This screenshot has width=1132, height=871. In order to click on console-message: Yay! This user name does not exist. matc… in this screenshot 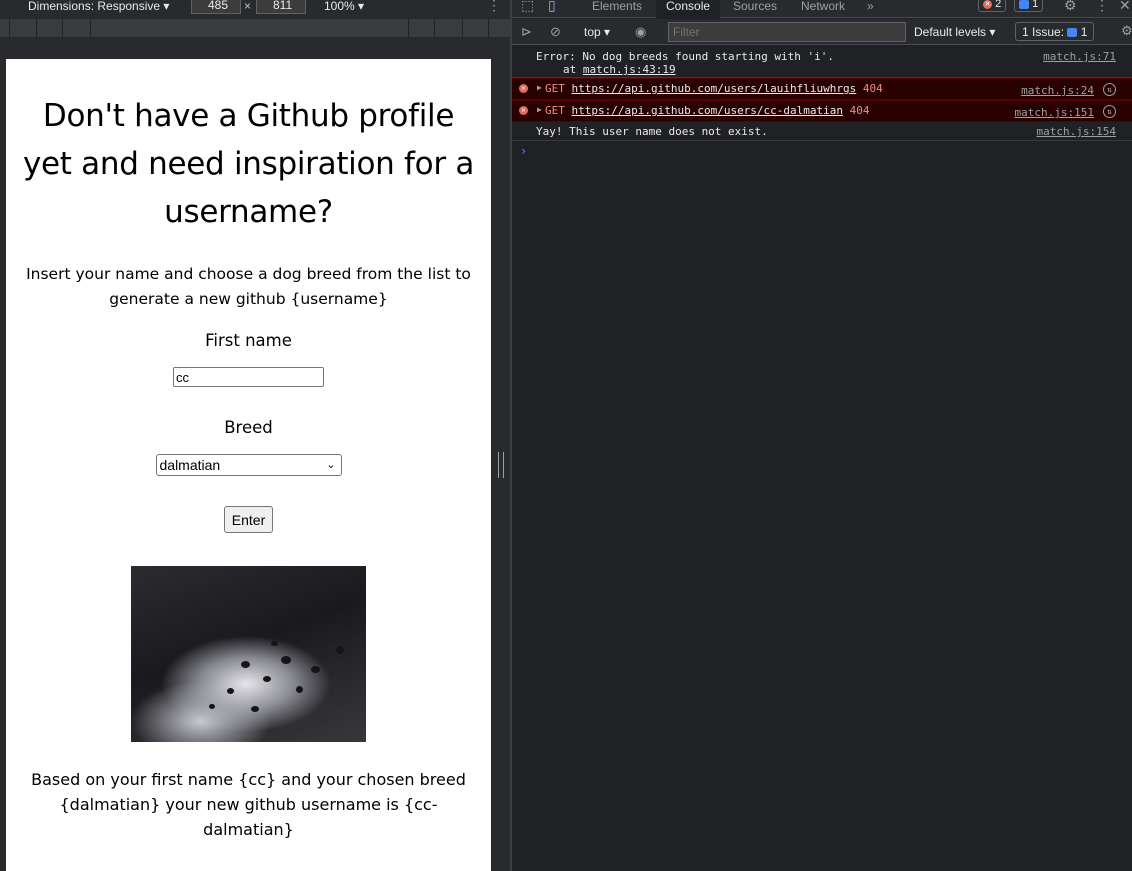, I will do `click(822, 131)`.